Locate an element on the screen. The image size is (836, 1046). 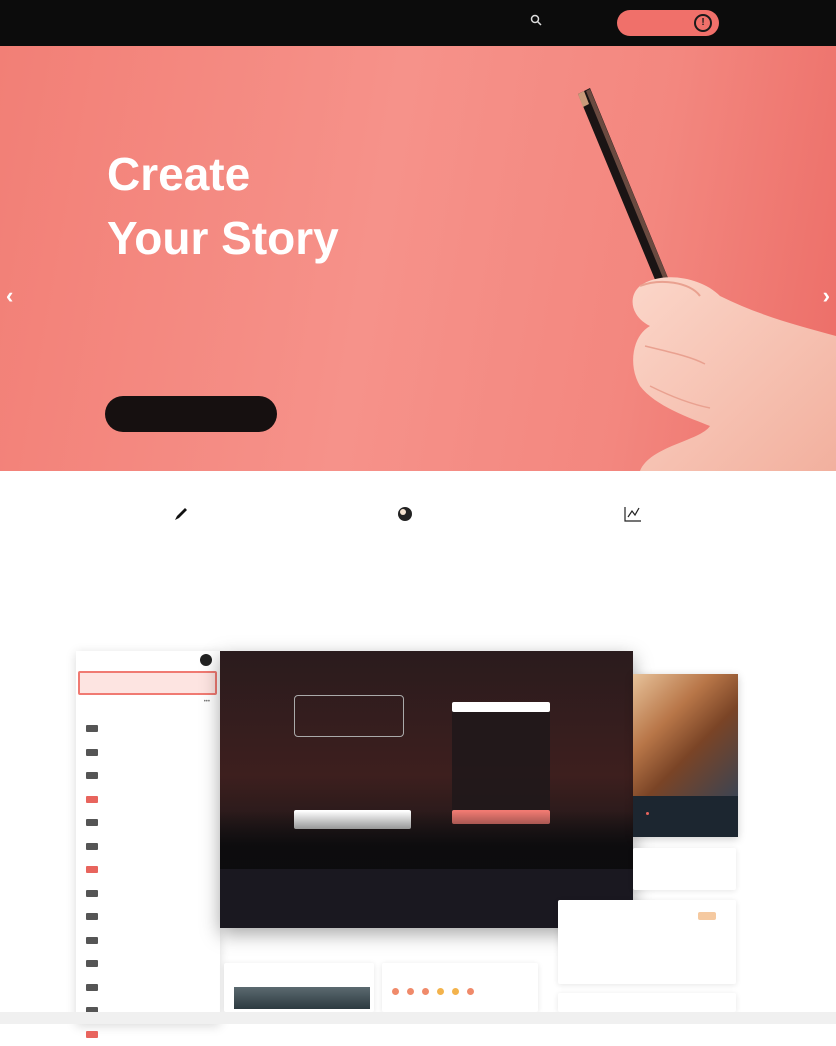
photo-image is located at coordinates (685, 735).